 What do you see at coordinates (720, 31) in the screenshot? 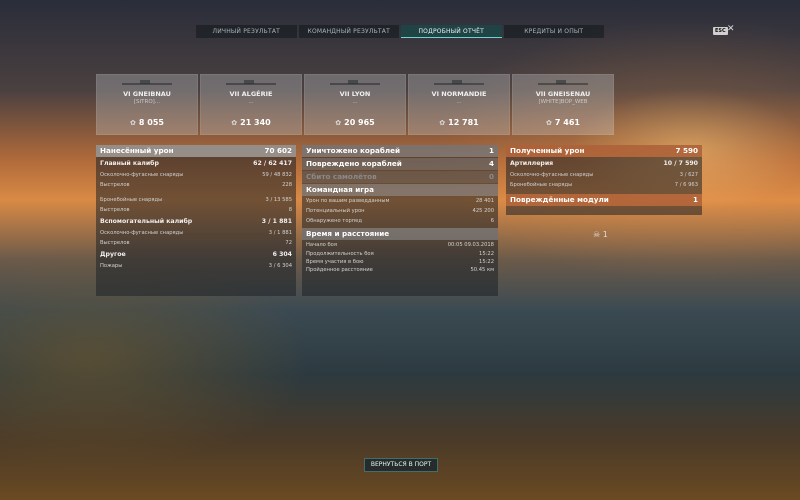
I see `esc-key-icon: ESC` at bounding box center [720, 31].